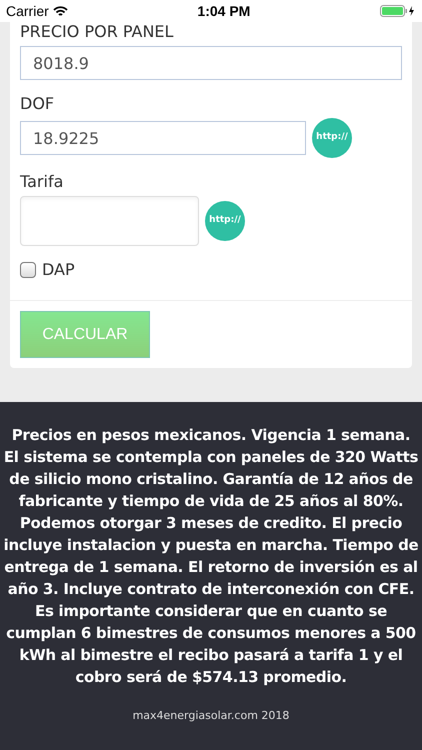  I want to click on calculate-button: CALCULAR, so click(85, 334).